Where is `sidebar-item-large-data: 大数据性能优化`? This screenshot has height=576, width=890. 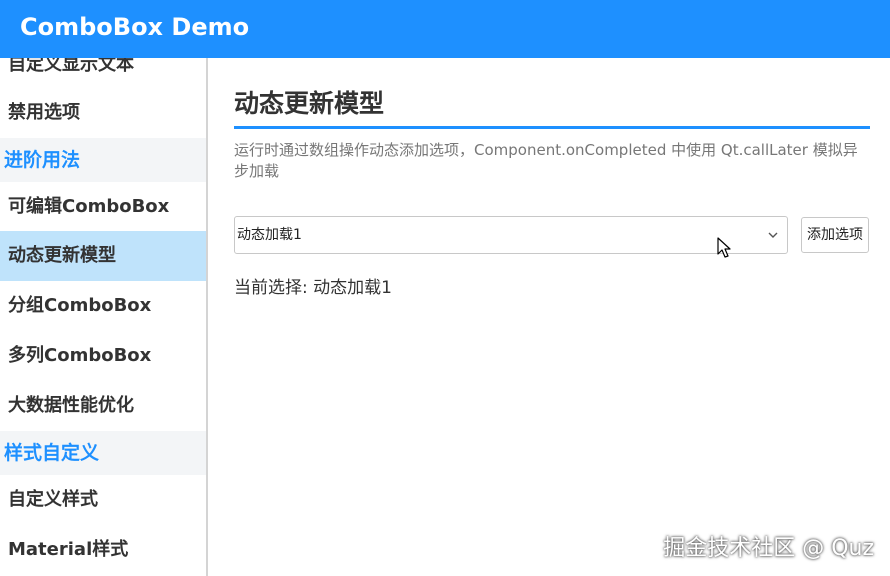
sidebar-item-large-data: 大数据性能优化 is located at coordinates (103, 406).